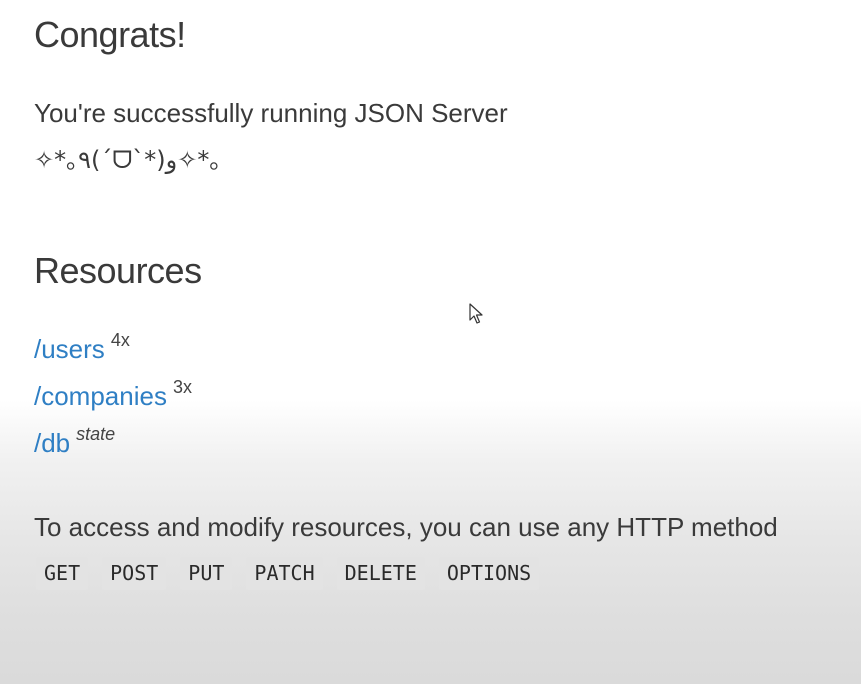 This screenshot has width=861, height=684. I want to click on method-patch: PATCH, so click(284, 573).